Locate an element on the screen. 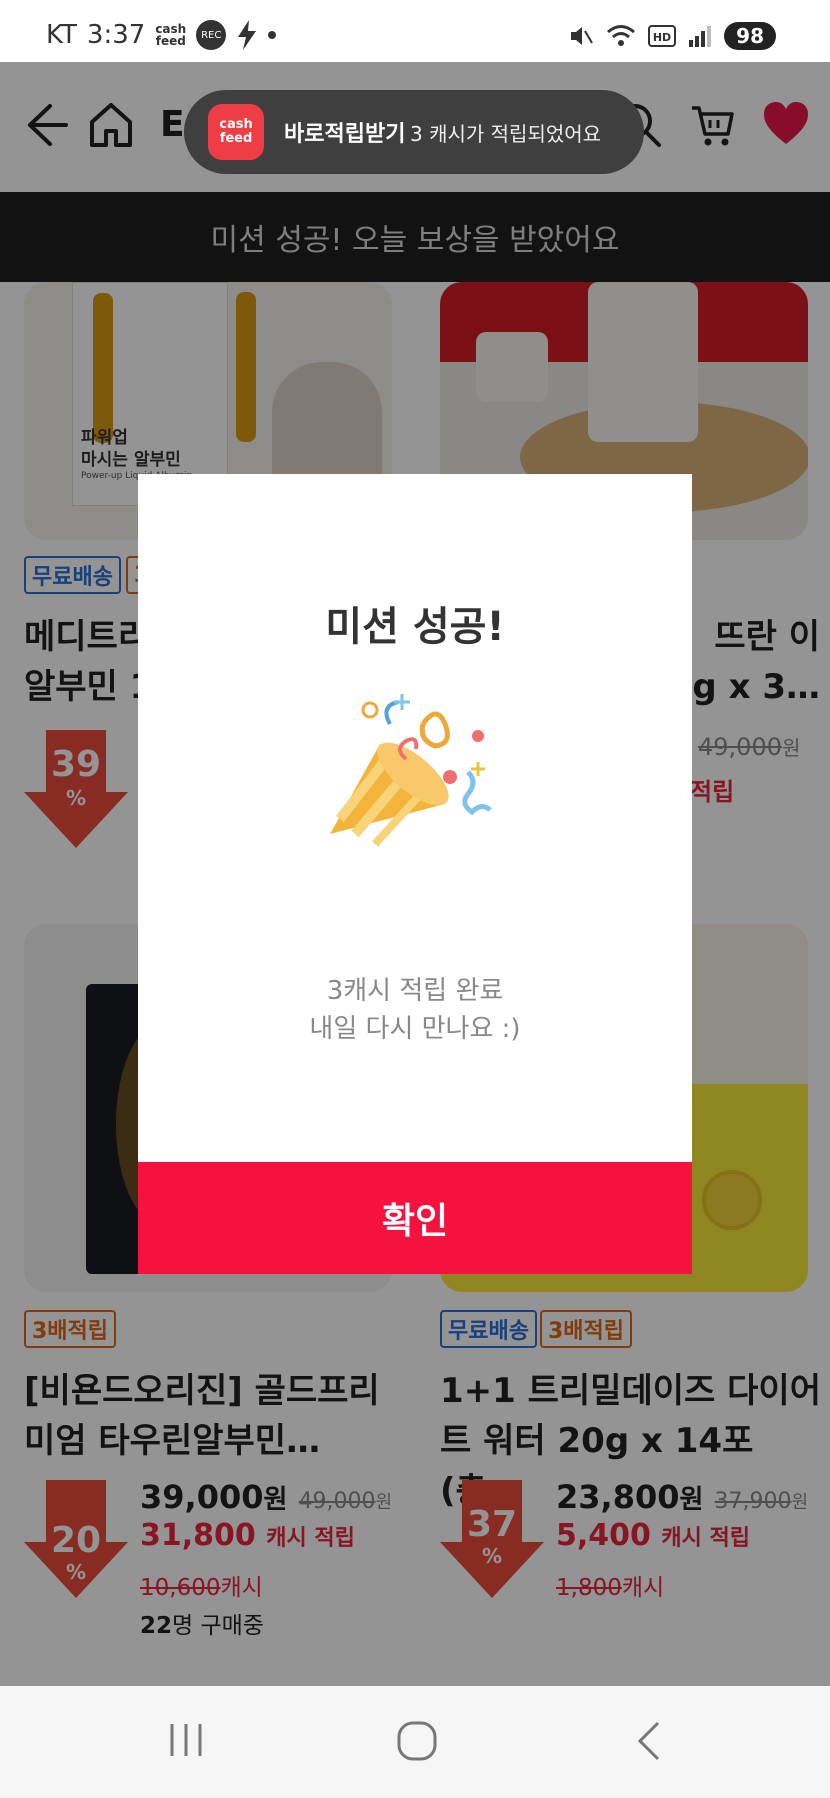 The width and height of the screenshot is (830, 1798). call-rec-icon: REC is located at coordinates (211, 35).